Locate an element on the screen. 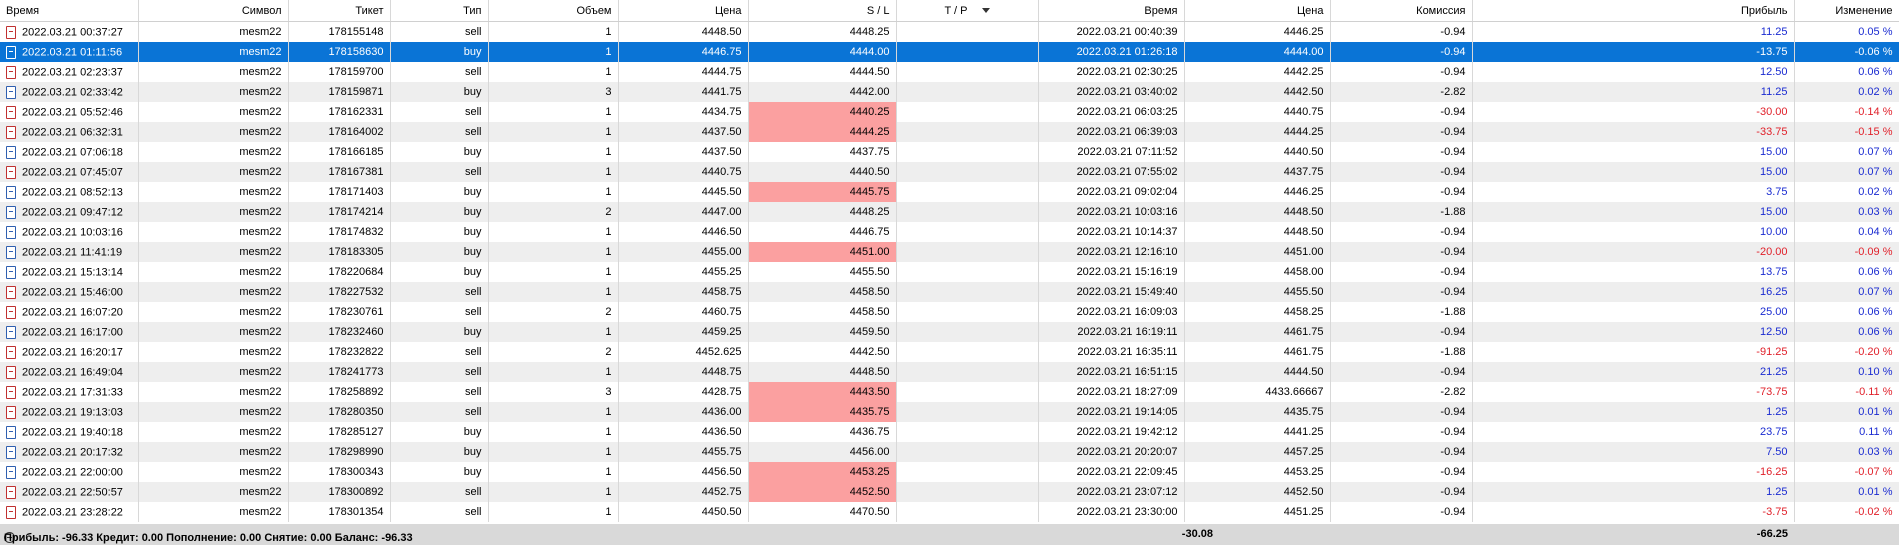  row-time-open-text: 2022.03.21 10:03:16 is located at coordinates (72, 231).